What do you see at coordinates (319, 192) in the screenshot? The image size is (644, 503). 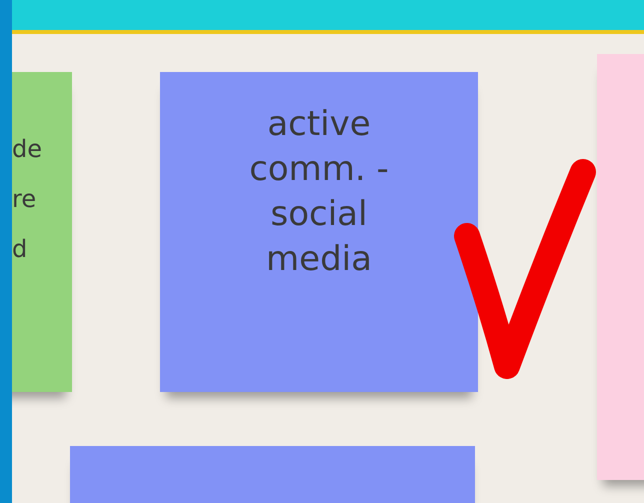 I see `note-text: active comm. - social media` at bounding box center [319, 192].